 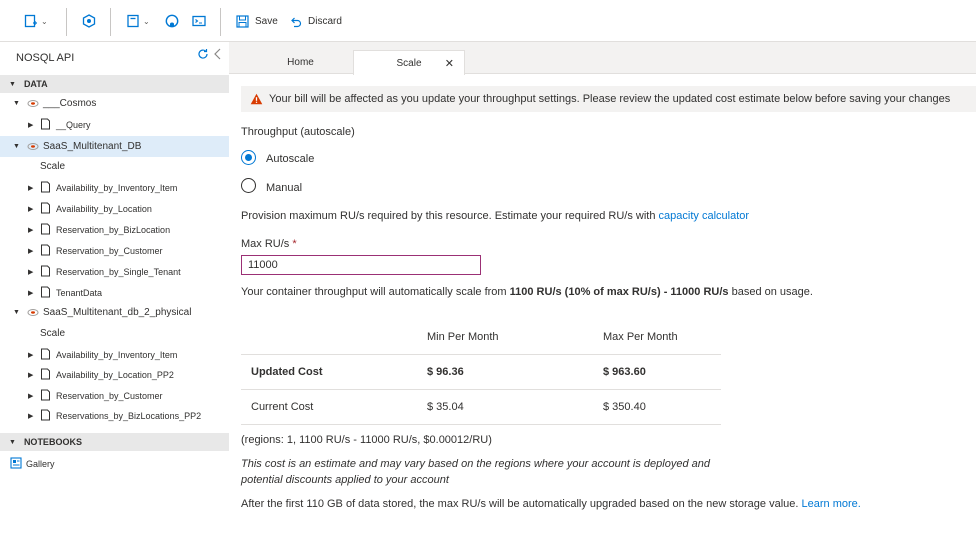 I want to click on tab-label: Scale, so click(x=409, y=63).